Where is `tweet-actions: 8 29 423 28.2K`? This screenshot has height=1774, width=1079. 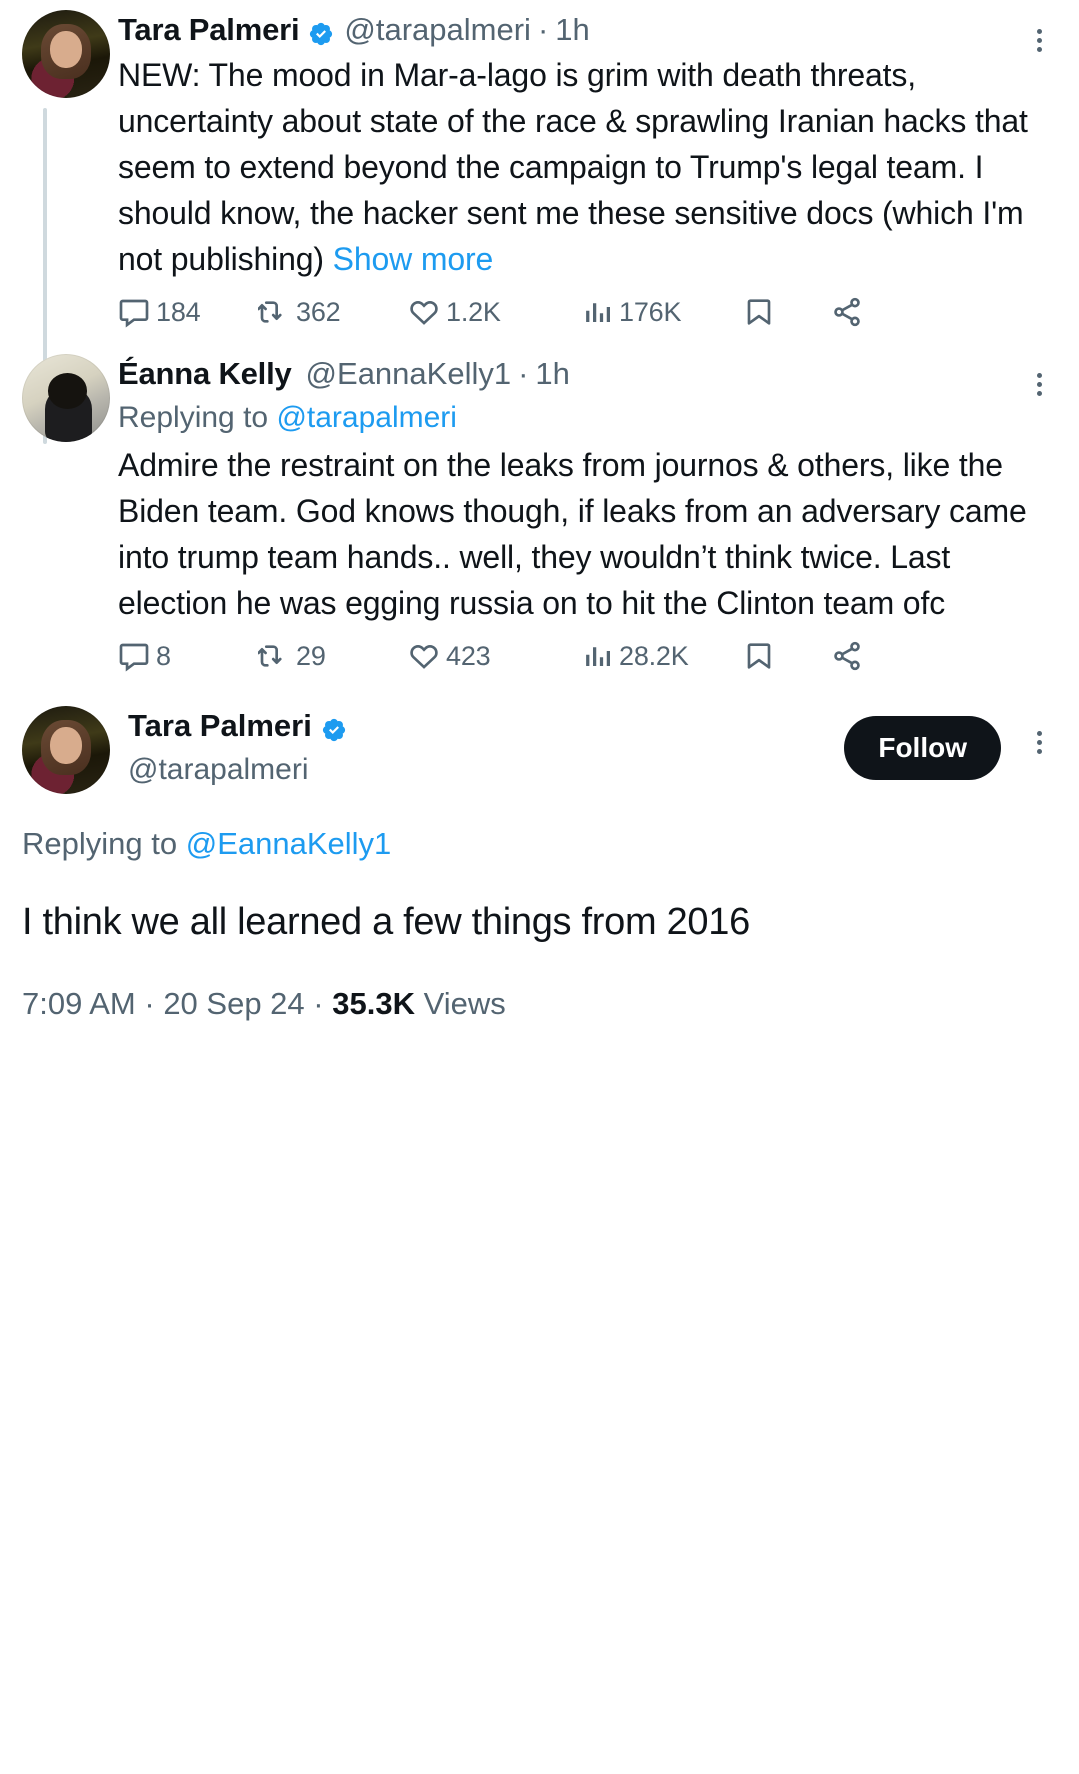 tweet-actions: 8 29 423 28.2K is located at coordinates (587, 664).